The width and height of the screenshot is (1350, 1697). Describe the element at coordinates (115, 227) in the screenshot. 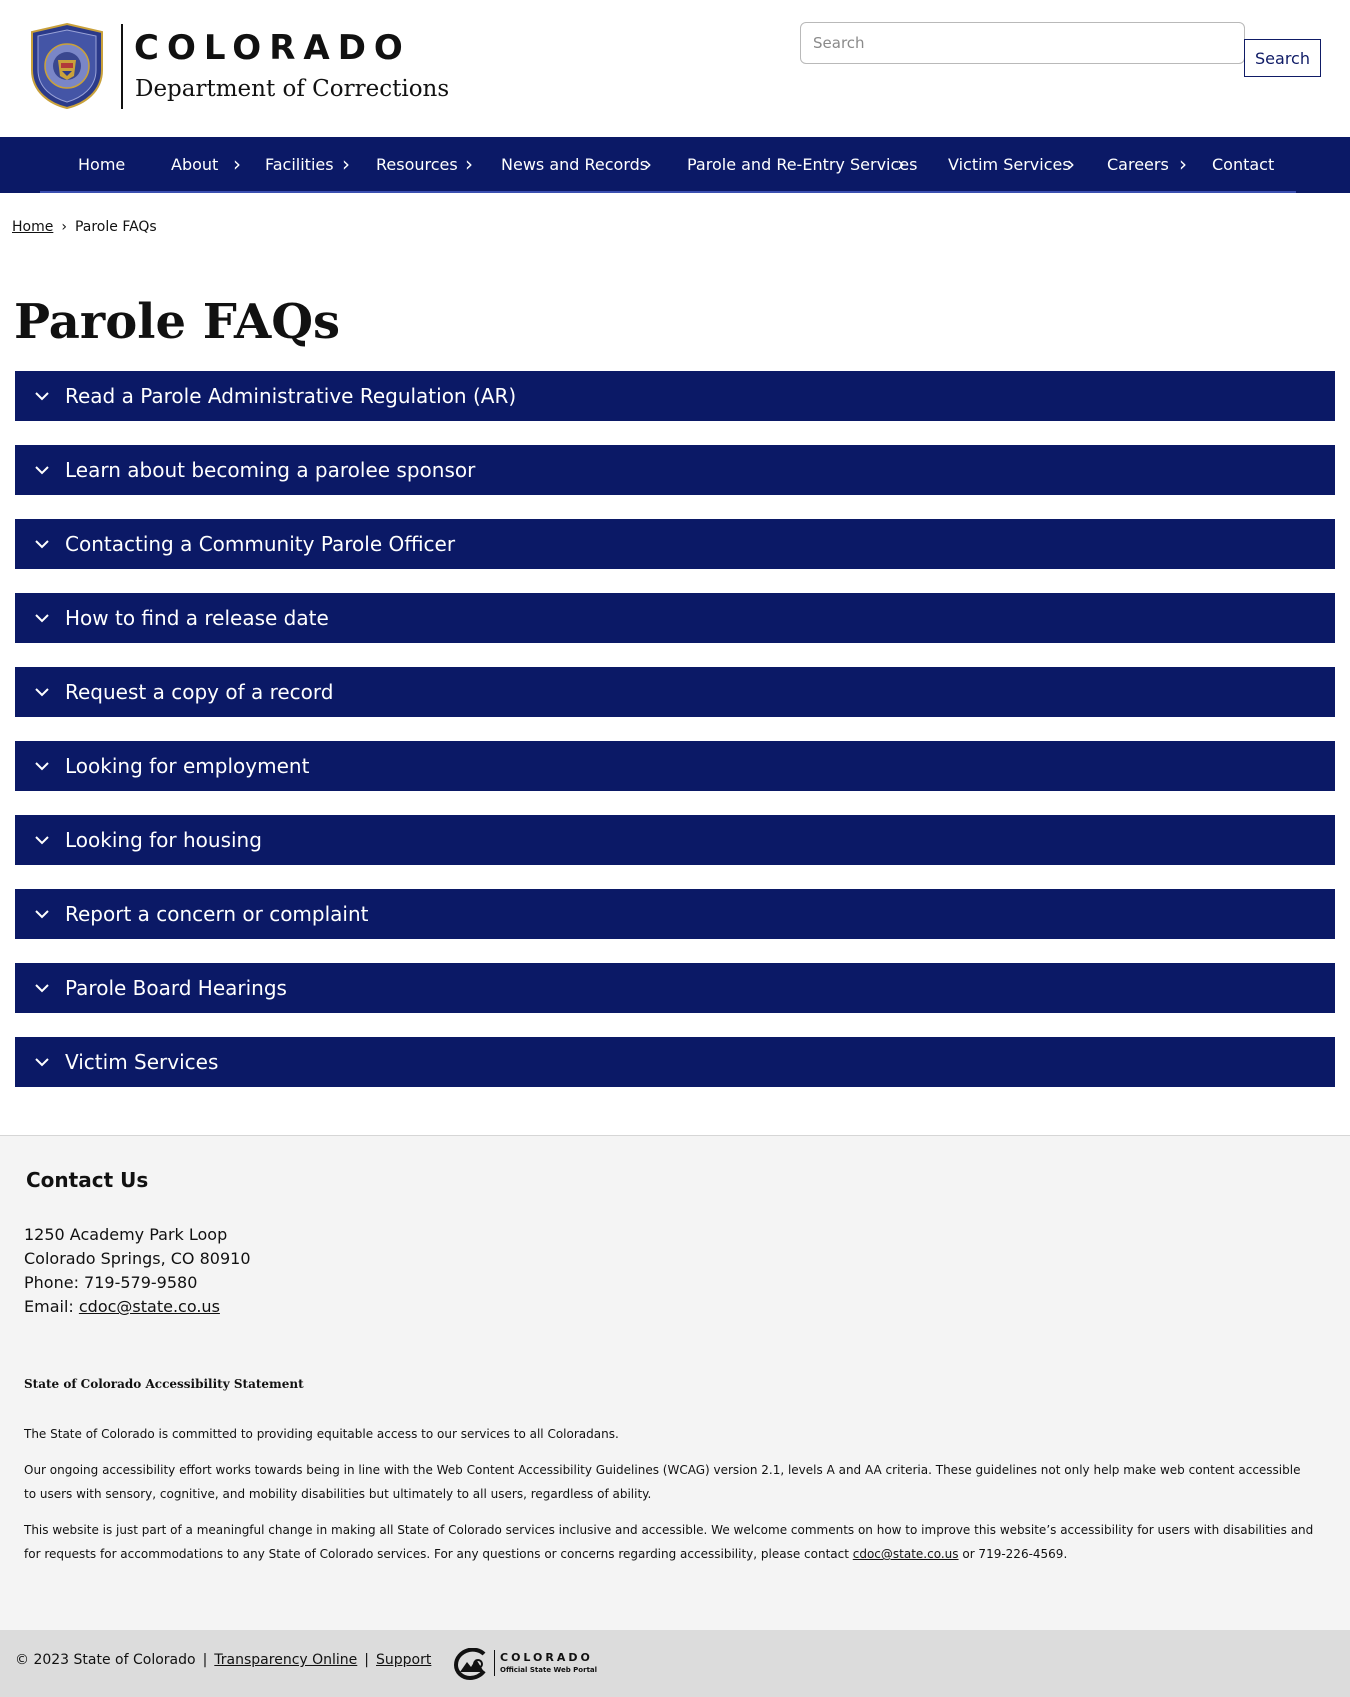

I see `breadcrumb-current: Parole FAQs` at that location.